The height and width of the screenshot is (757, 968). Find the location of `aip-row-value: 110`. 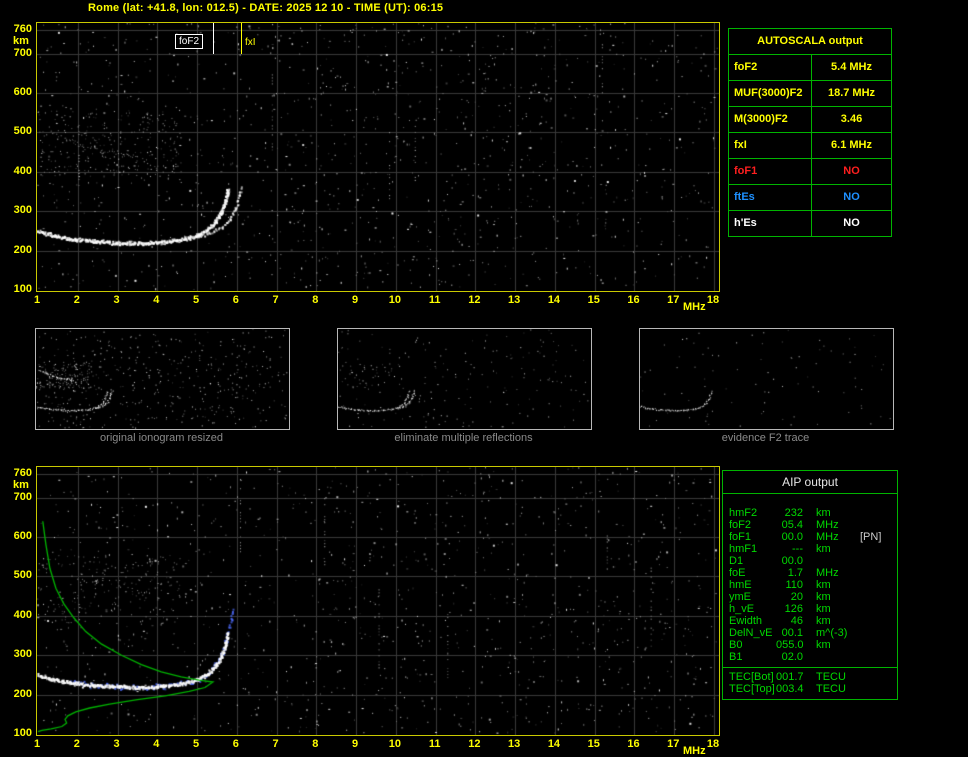

aip-row-value: 110 is located at coordinates (794, 585).